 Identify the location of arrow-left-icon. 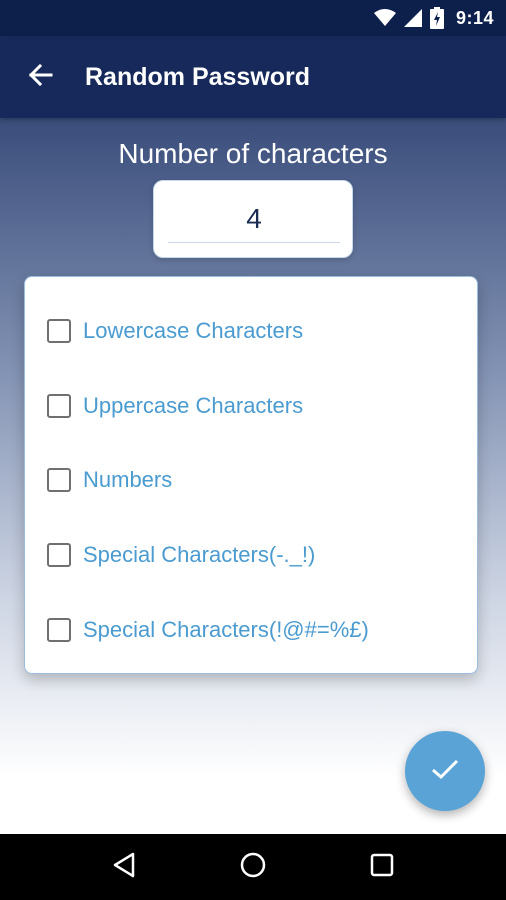
(40, 77).